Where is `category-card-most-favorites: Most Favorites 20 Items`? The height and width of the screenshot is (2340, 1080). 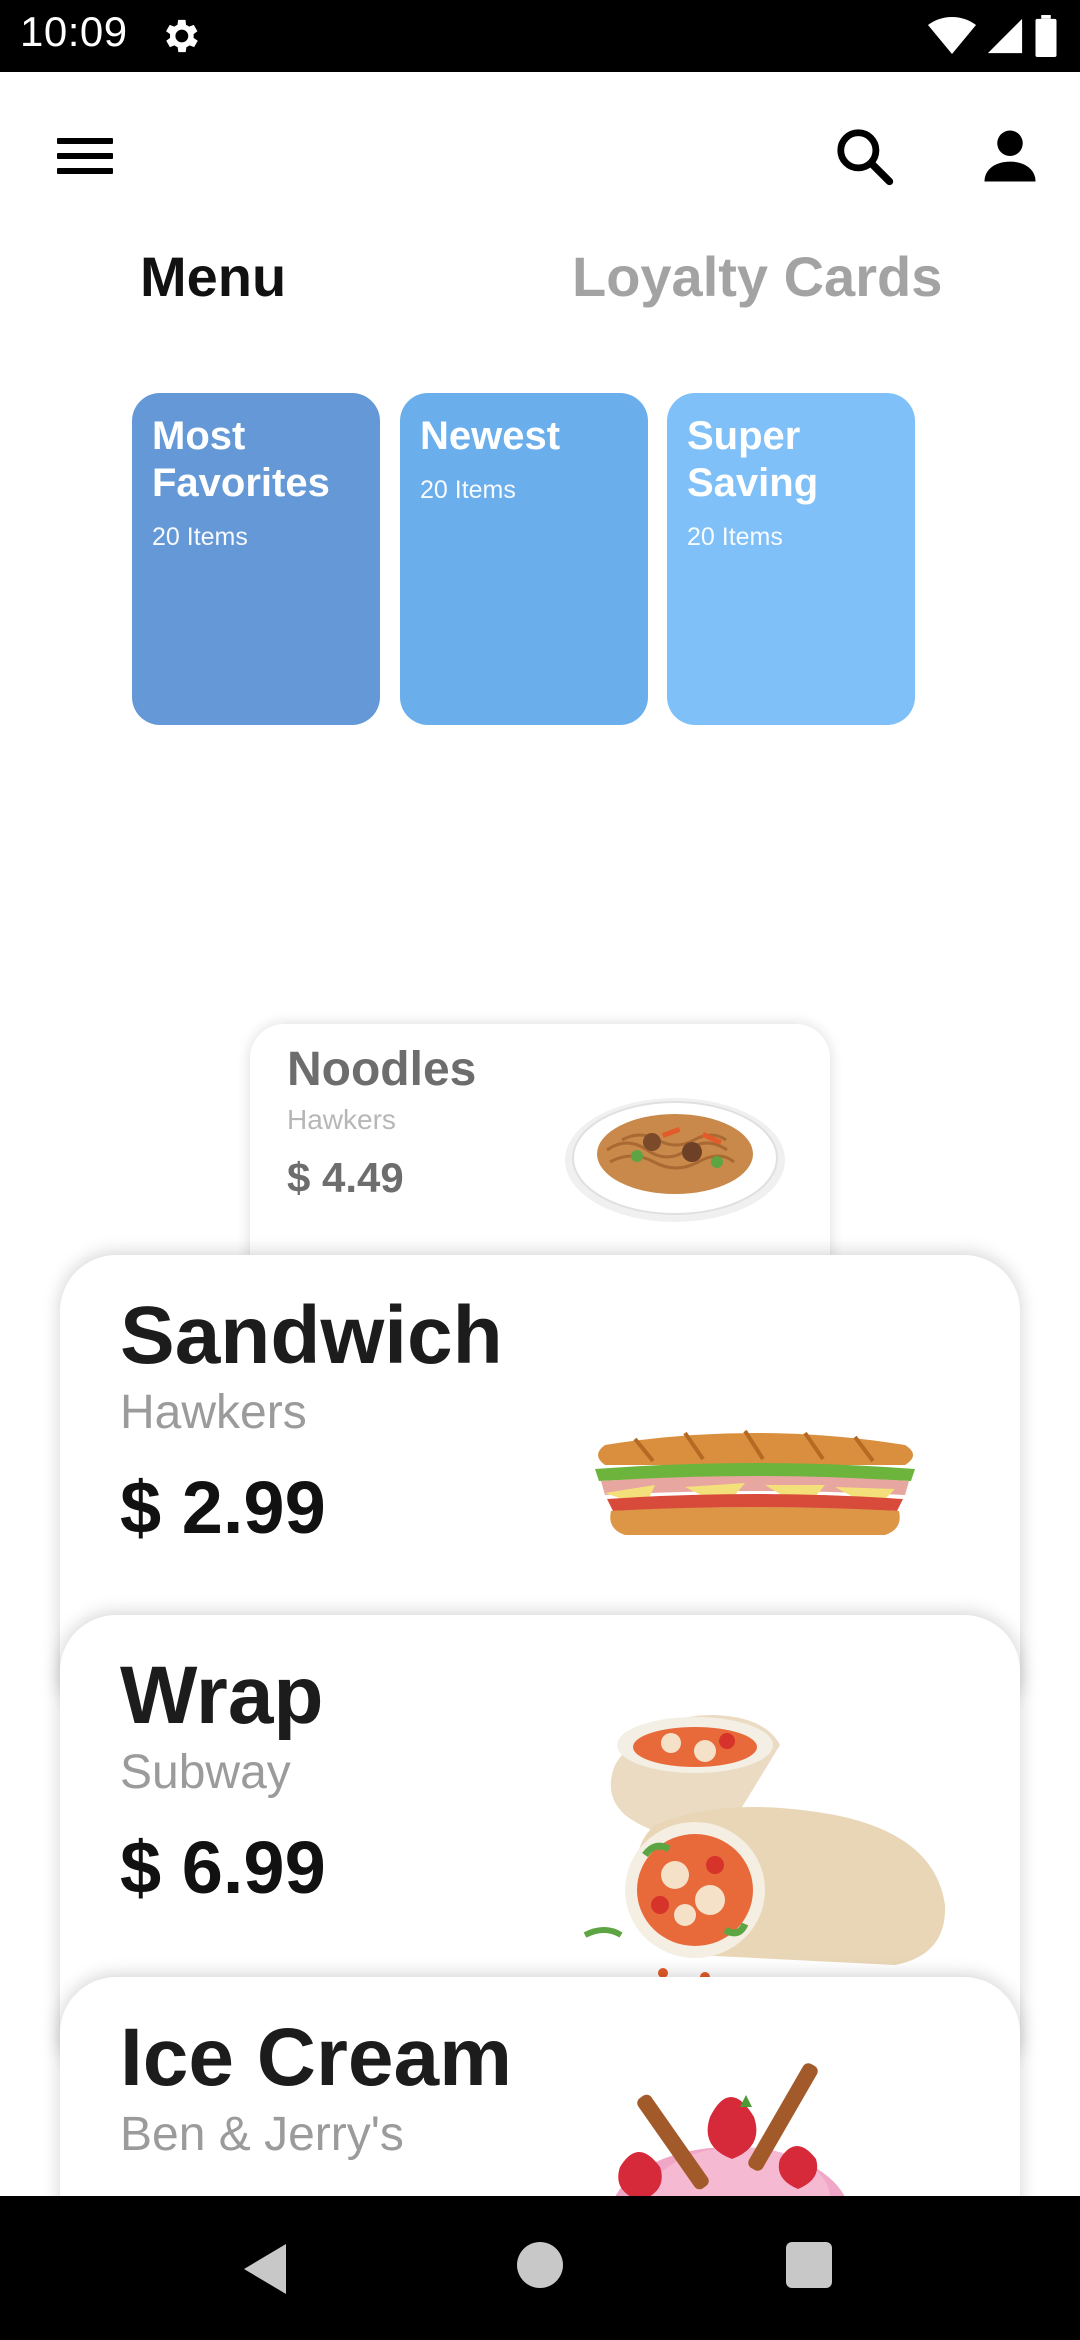 category-card-most-favorites: Most Favorites 20 Items is located at coordinates (256, 559).